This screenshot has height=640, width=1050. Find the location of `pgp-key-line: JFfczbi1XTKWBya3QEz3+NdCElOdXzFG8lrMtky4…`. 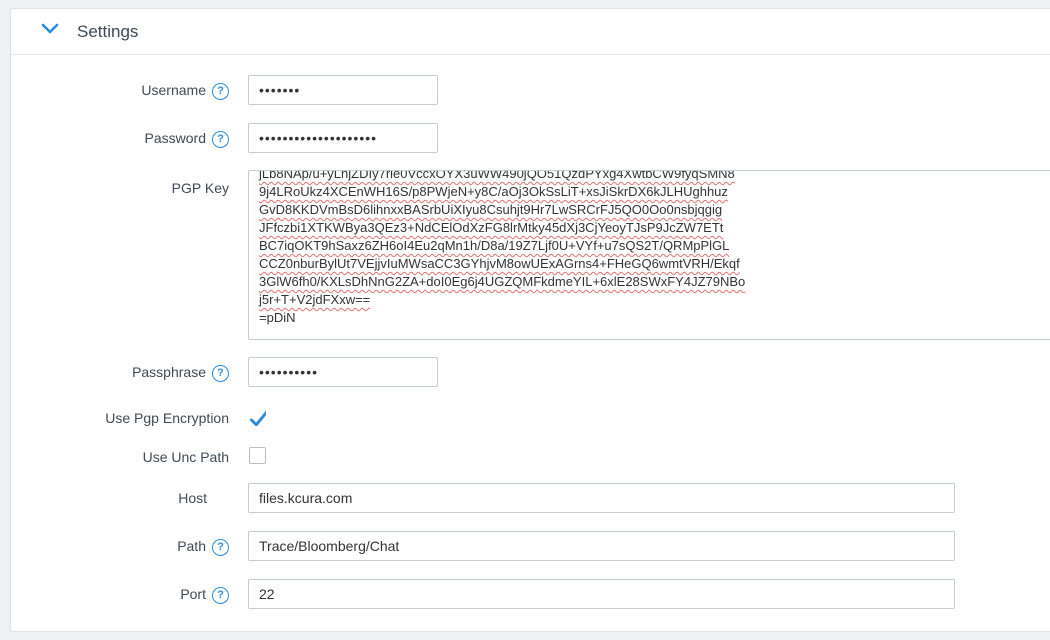

pgp-key-line: JFfczbi1XTKWBya3QEz3+NdCElOdXzFG8lrMtky4… is located at coordinates (491, 227).